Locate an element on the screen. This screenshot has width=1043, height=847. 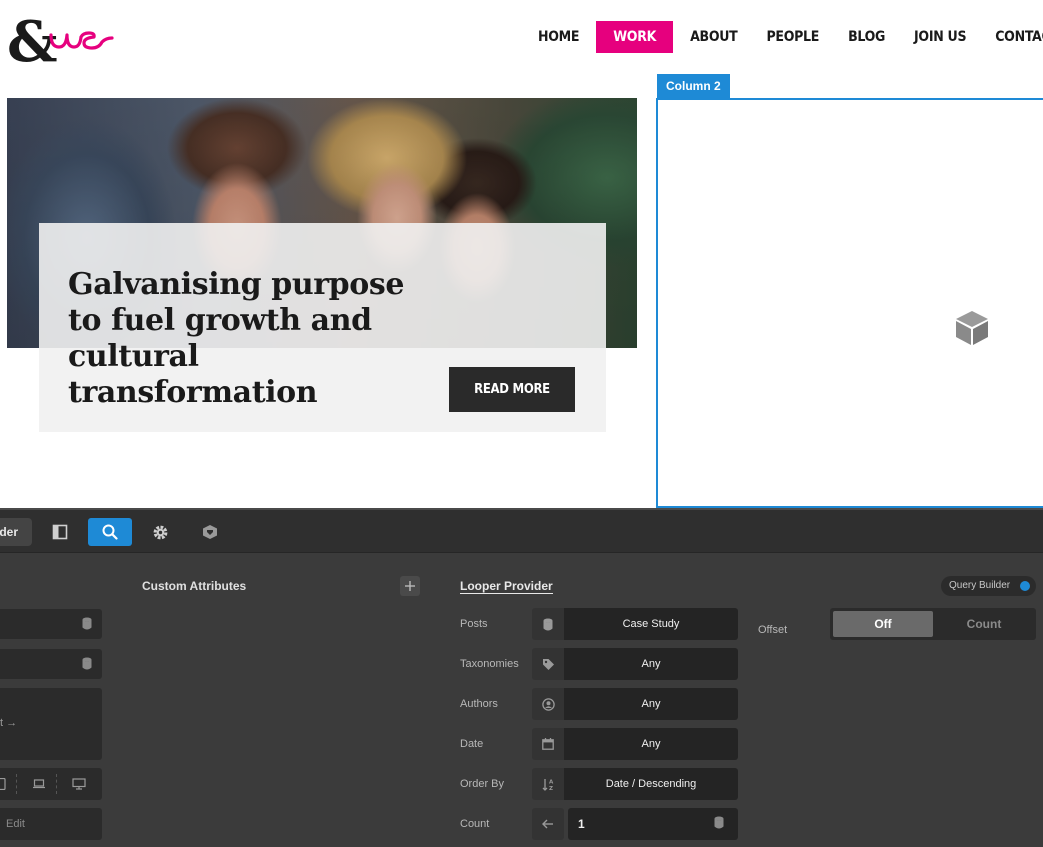
count-label: Count is located at coordinates (475, 824).